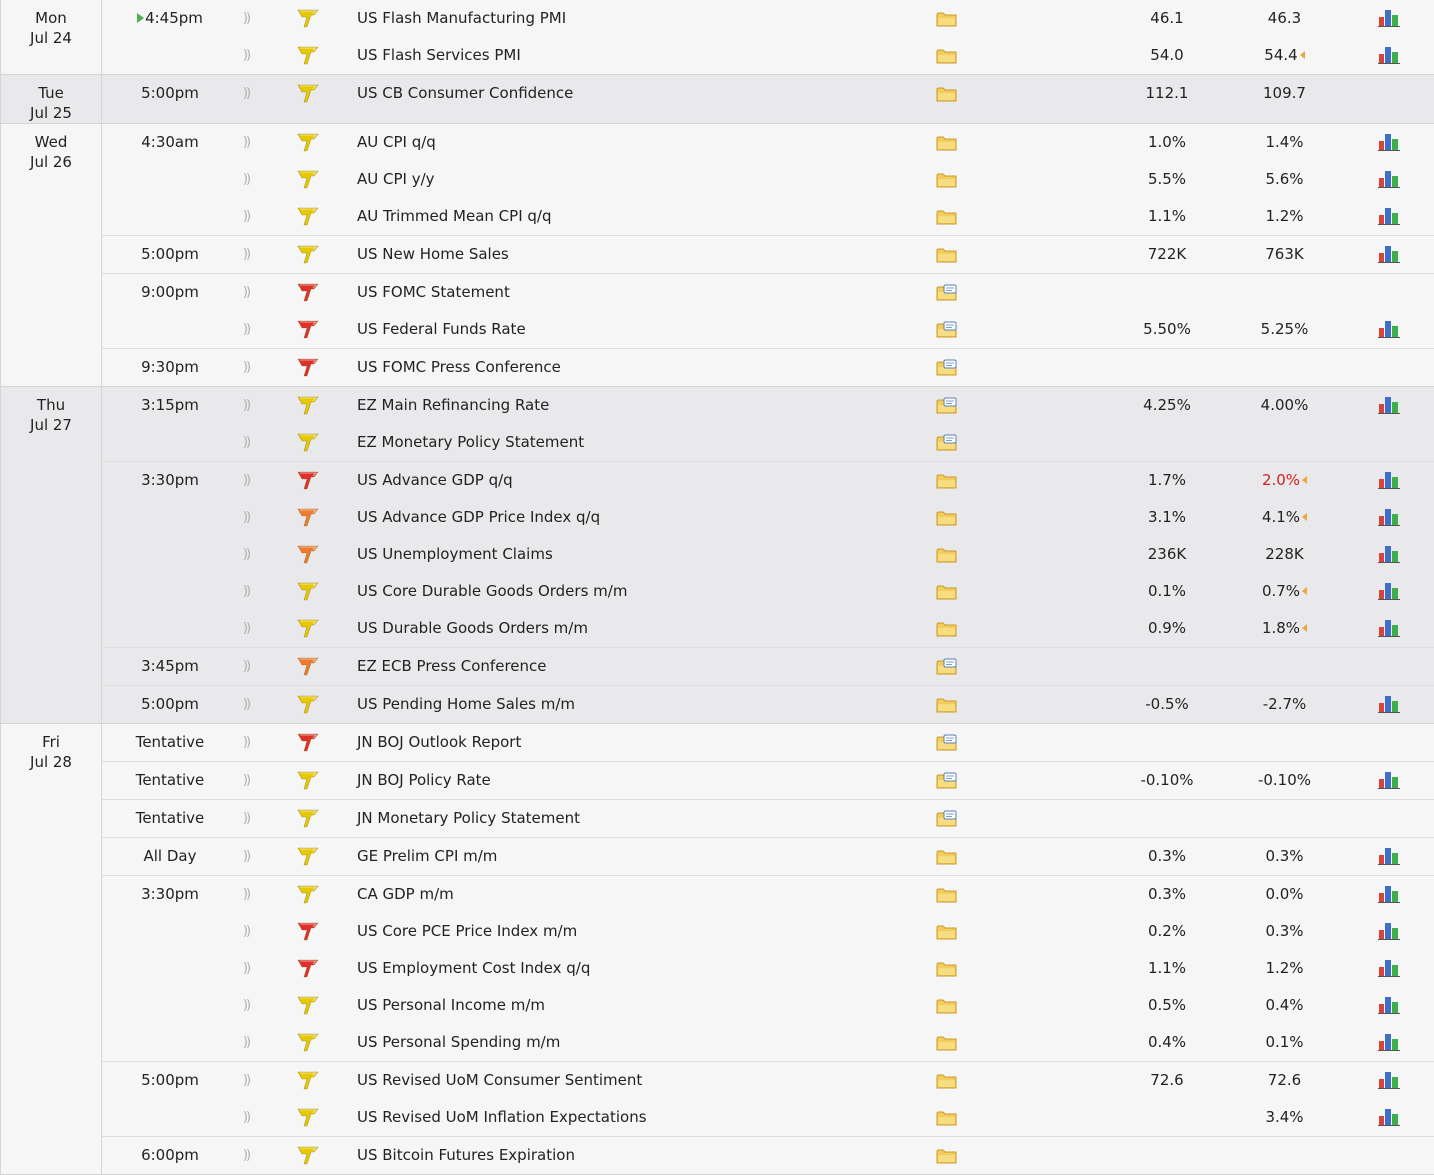 This screenshot has width=1434, height=1175. What do you see at coordinates (424, 780) in the screenshot?
I see `event-name: JN BOJ Policy Rate` at bounding box center [424, 780].